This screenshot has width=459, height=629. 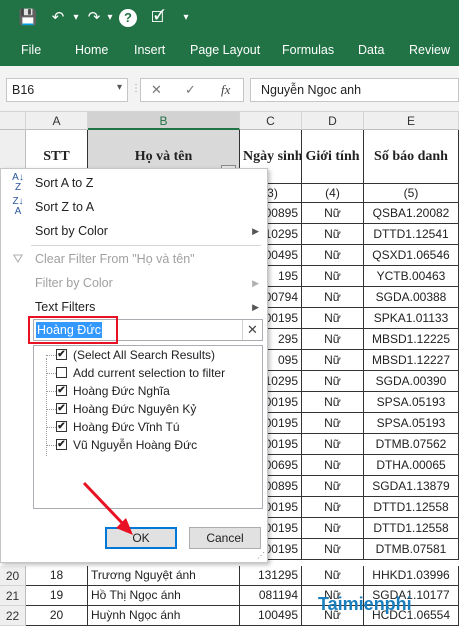 What do you see at coordinates (110, 18) in the screenshot?
I see `redo-dropdown-icon: ▾` at bounding box center [110, 18].